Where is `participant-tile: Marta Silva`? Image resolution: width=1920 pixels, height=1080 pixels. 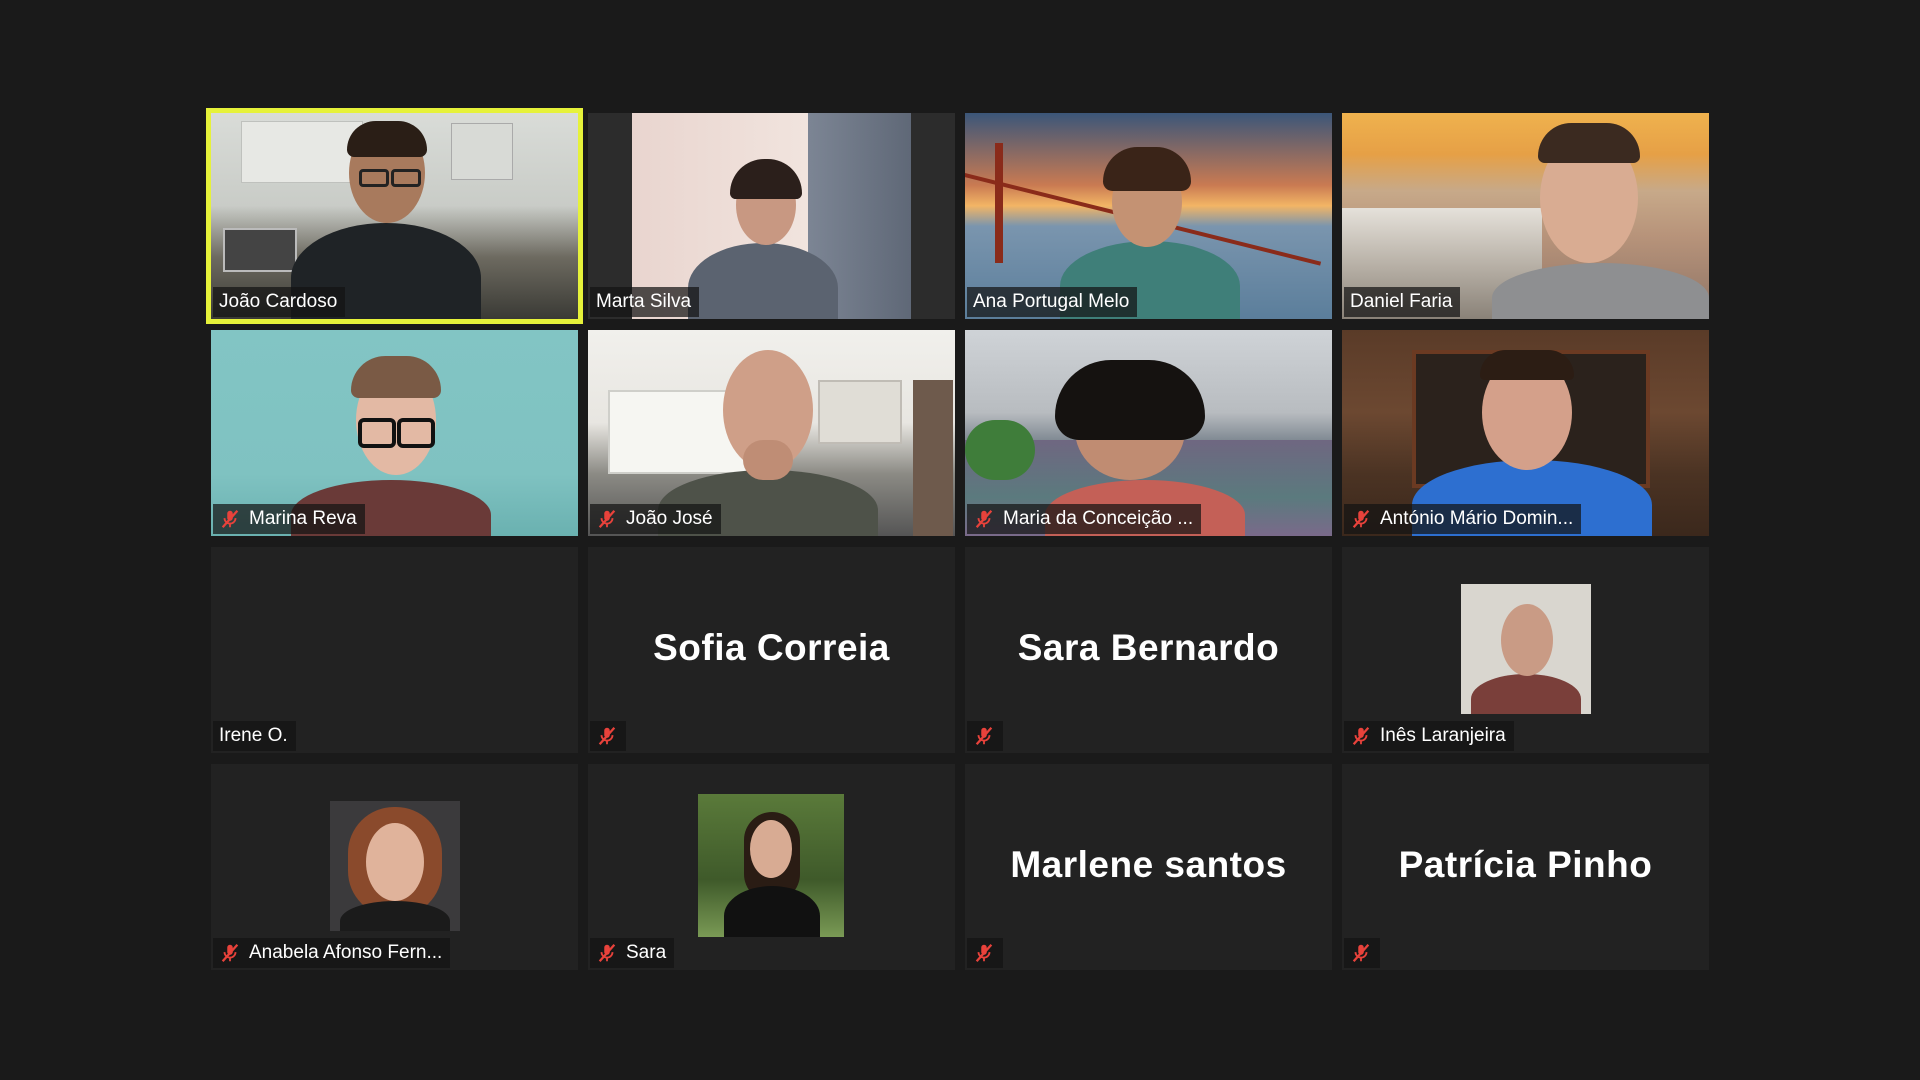 participant-tile: Marta Silva is located at coordinates (771, 216).